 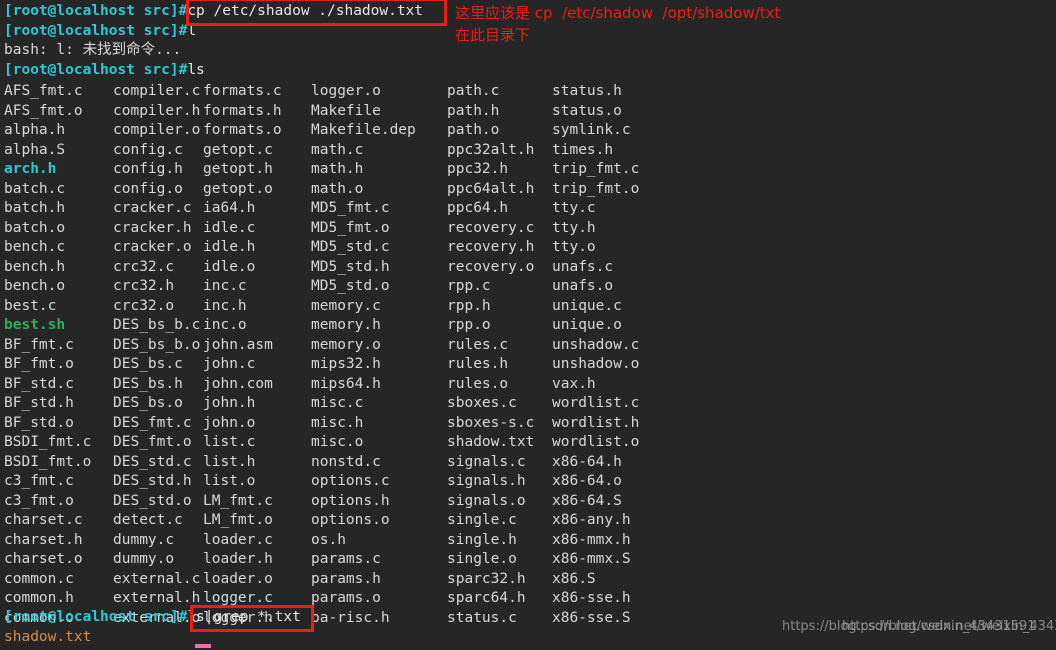 I want to click on ls-file-entry: sparc64.h, so click(x=486, y=598).